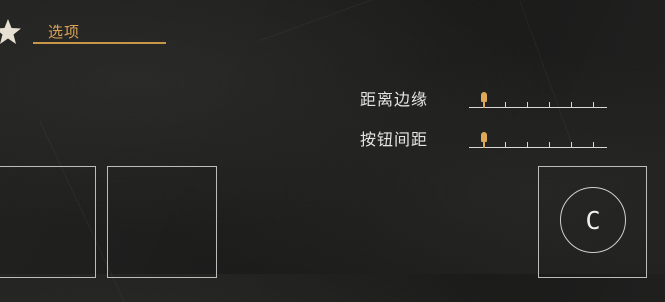 This screenshot has width=665, height=302. Describe the element at coordinates (99, 43) in the screenshot. I see `title-underline` at that location.